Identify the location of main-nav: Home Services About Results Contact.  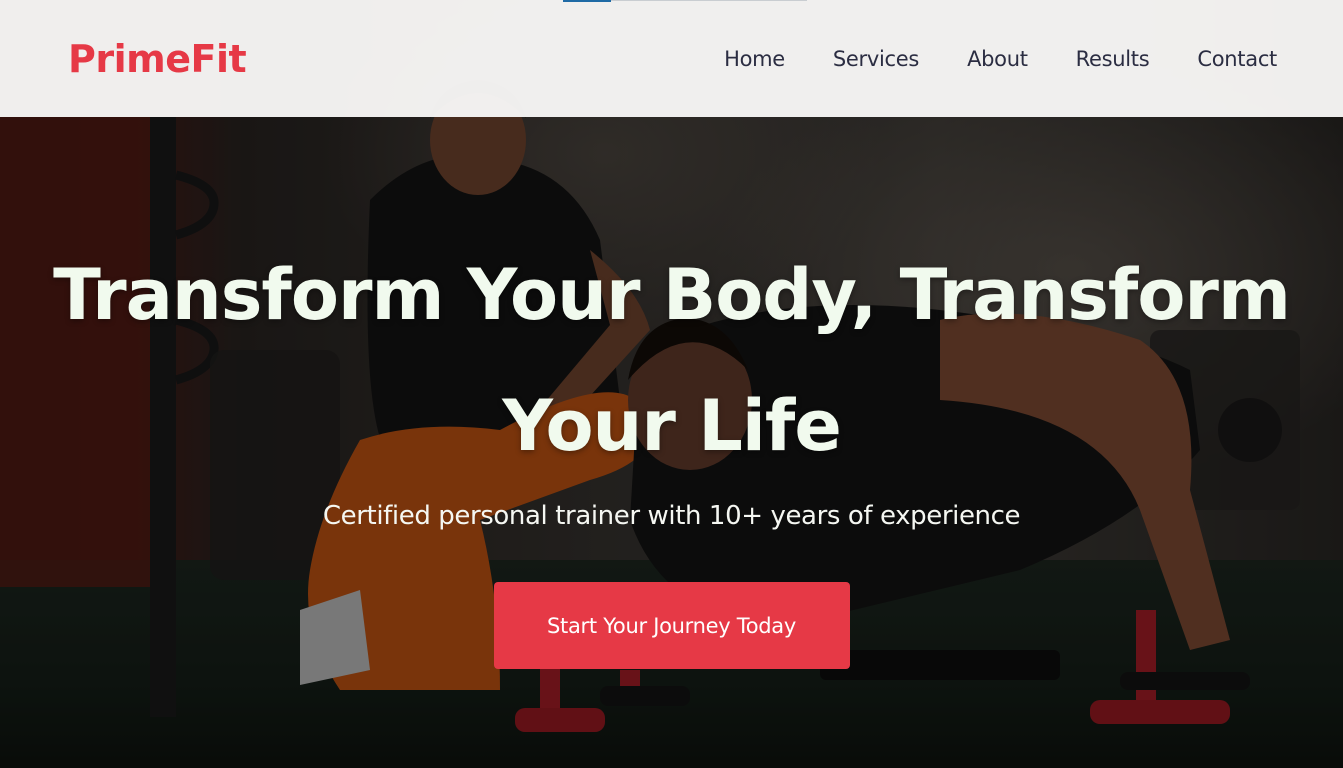
(1000, 59).